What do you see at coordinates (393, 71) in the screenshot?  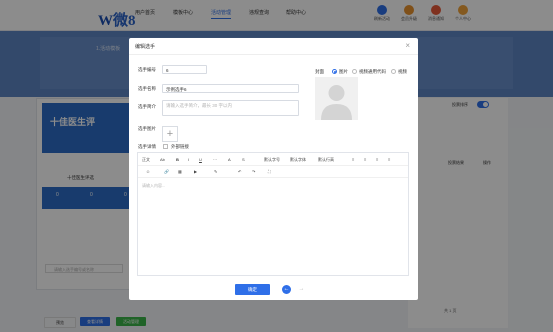 I see `cover-radio-video` at bounding box center [393, 71].